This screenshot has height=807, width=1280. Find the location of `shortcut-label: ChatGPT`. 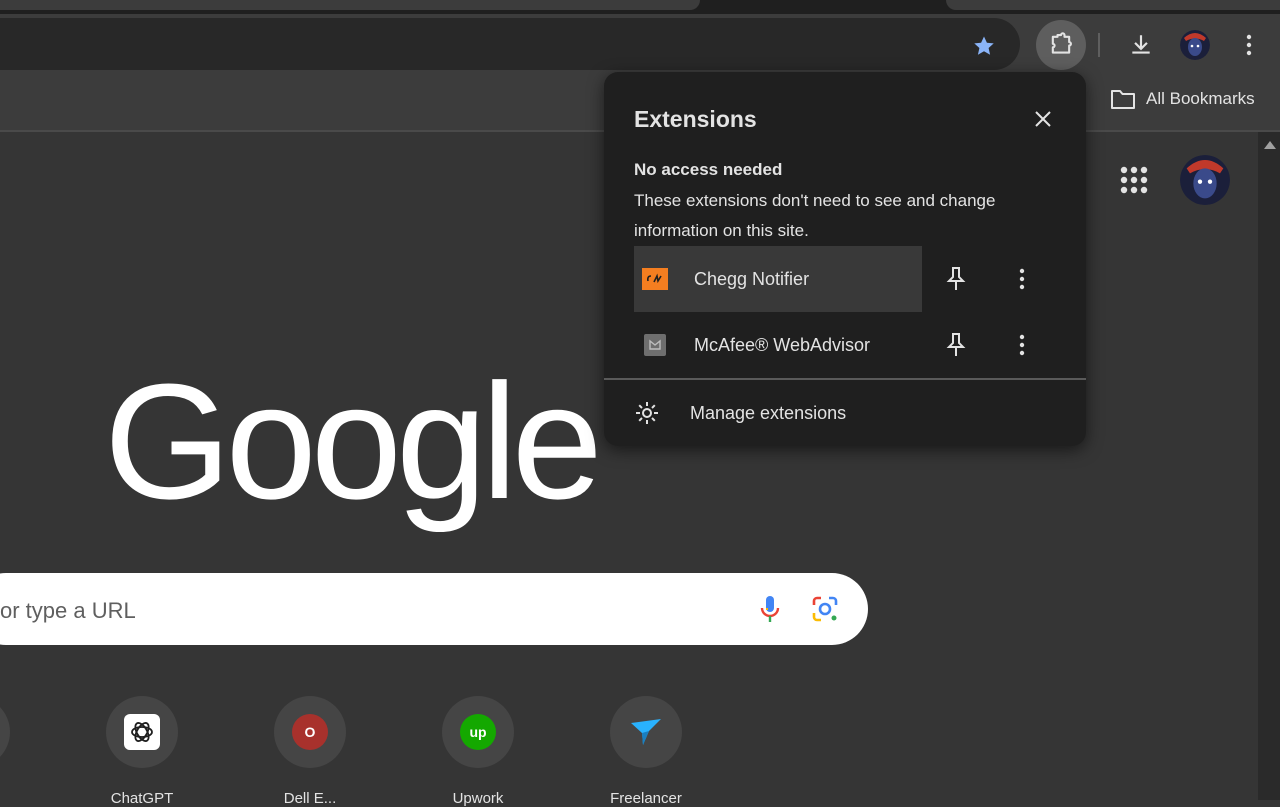

shortcut-label: ChatGPT is located at coordinates (142, 798).